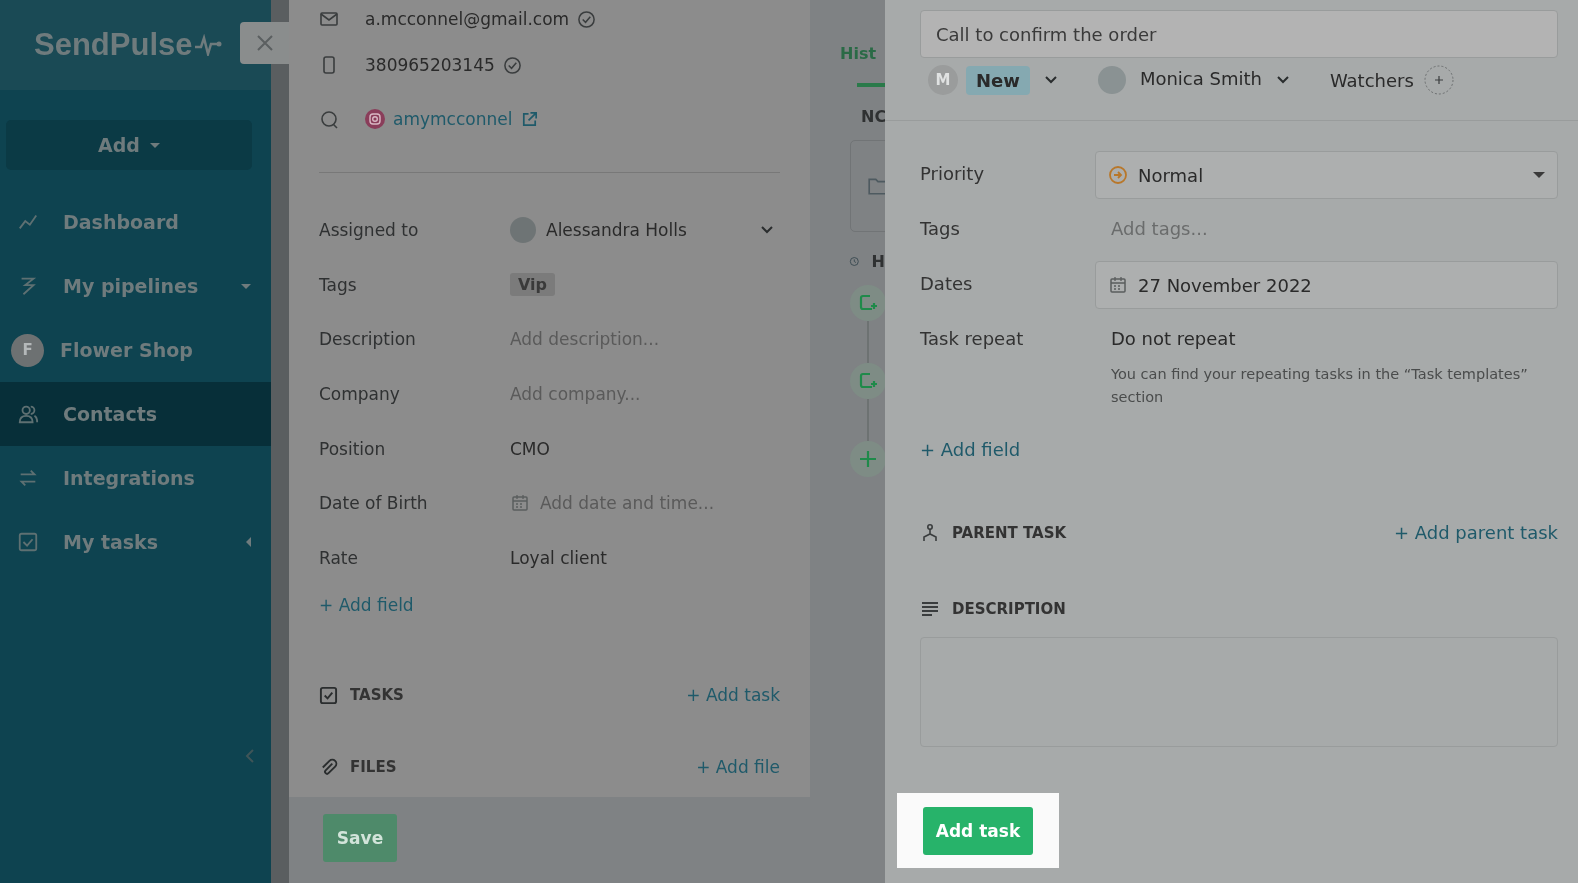 The width and height of the screenshot is (1578, 883). What do you see at coordinates (28, 478) in the screenshot?
I see `swap-icon` at bounding box center [28, 478].